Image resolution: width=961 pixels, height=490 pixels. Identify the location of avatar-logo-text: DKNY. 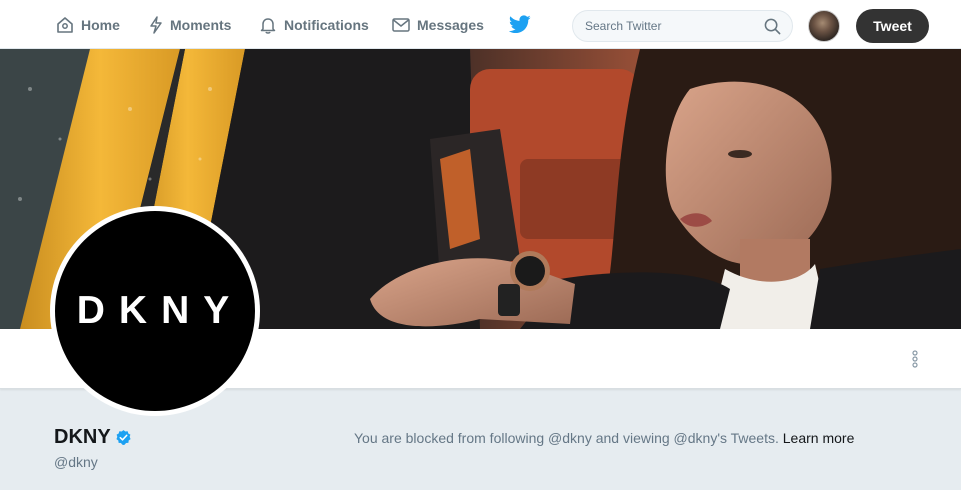
(160, 310).